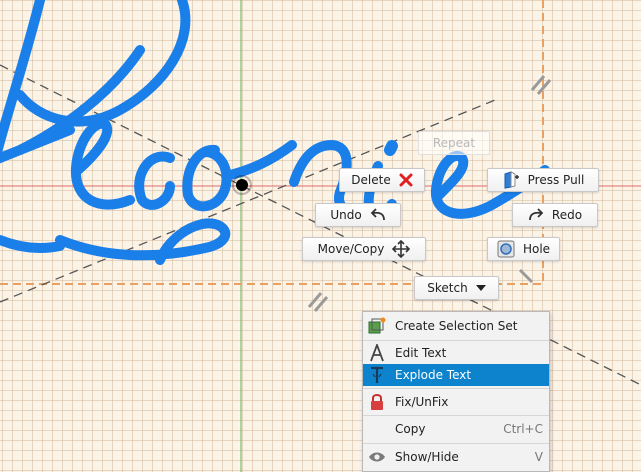 The width and height of the screenshot is (641, 472). Describe the element at coordinates (456, 429) in the screenshot. I see `menu-item-copy: Copy Ctrl+C` at that location.